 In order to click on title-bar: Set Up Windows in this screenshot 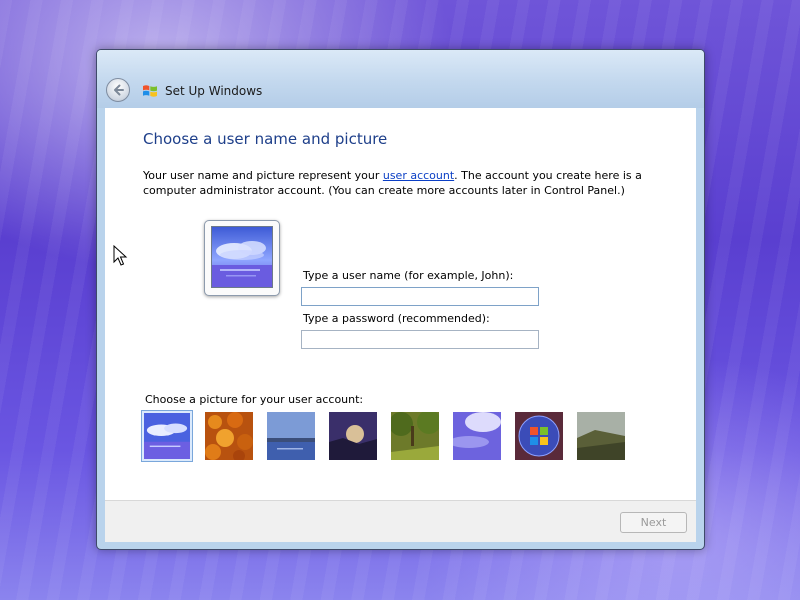, I will do `click(400, 79)`.